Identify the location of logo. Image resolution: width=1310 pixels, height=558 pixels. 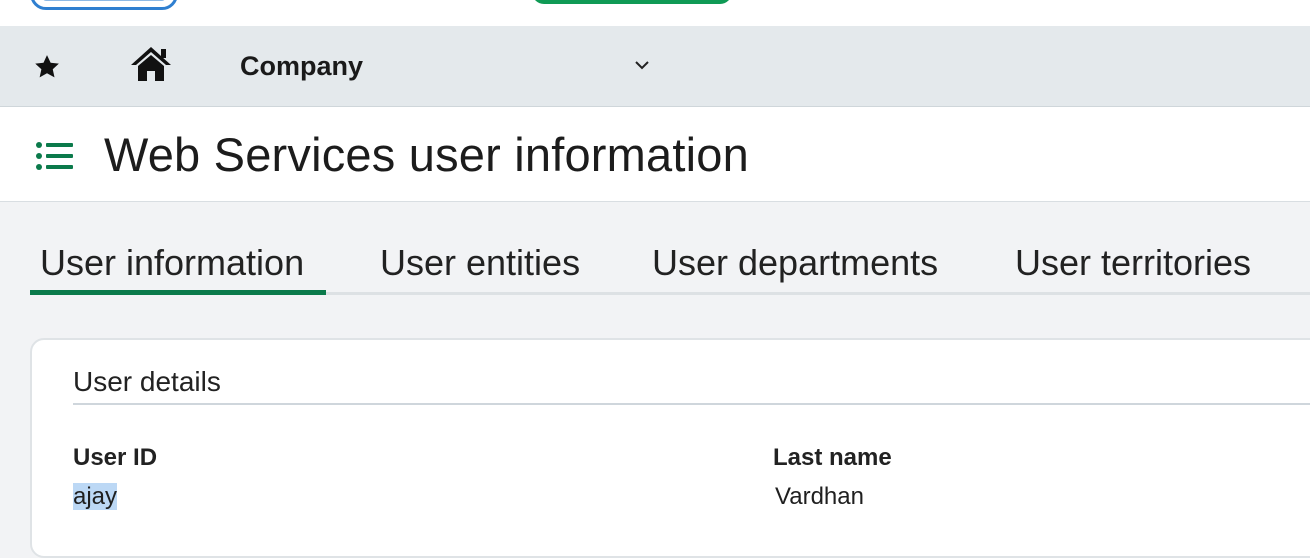
(104, 5).